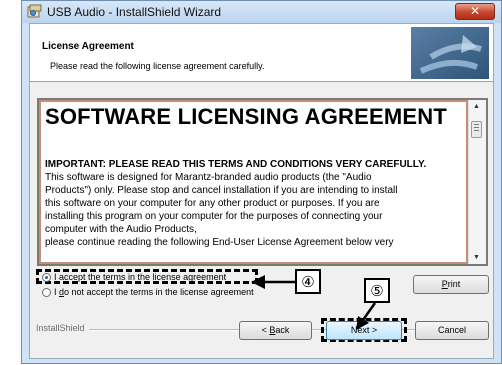 Image resolution: width=502 pixels, height=365 pixels. I want to click on scroll-up-icon: ▲, so click(476, 106).